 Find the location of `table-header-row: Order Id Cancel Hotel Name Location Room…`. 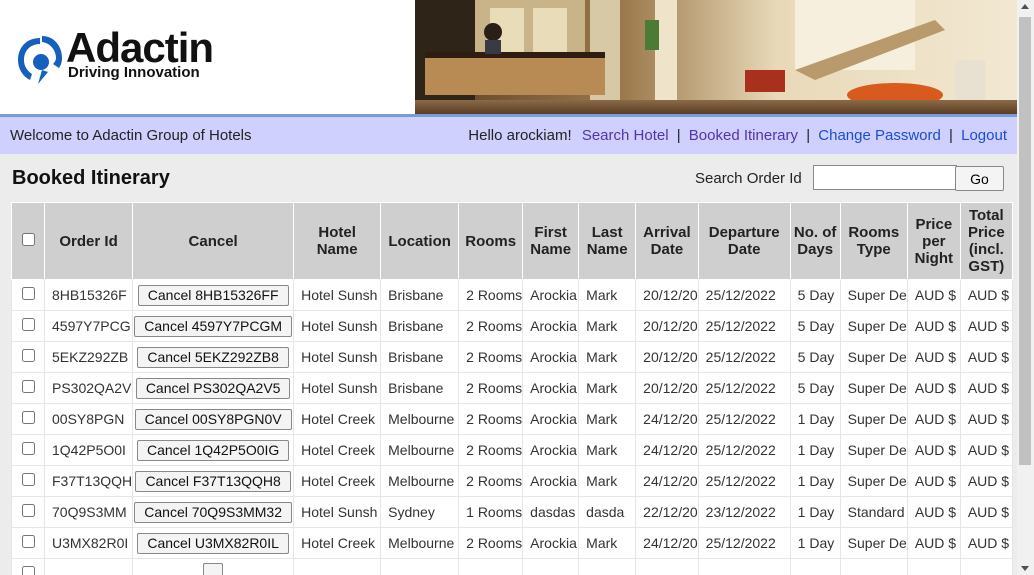

table-header-row: Order Id Cancel Hotel Name Location Room… is located at coordinates (512, 241).